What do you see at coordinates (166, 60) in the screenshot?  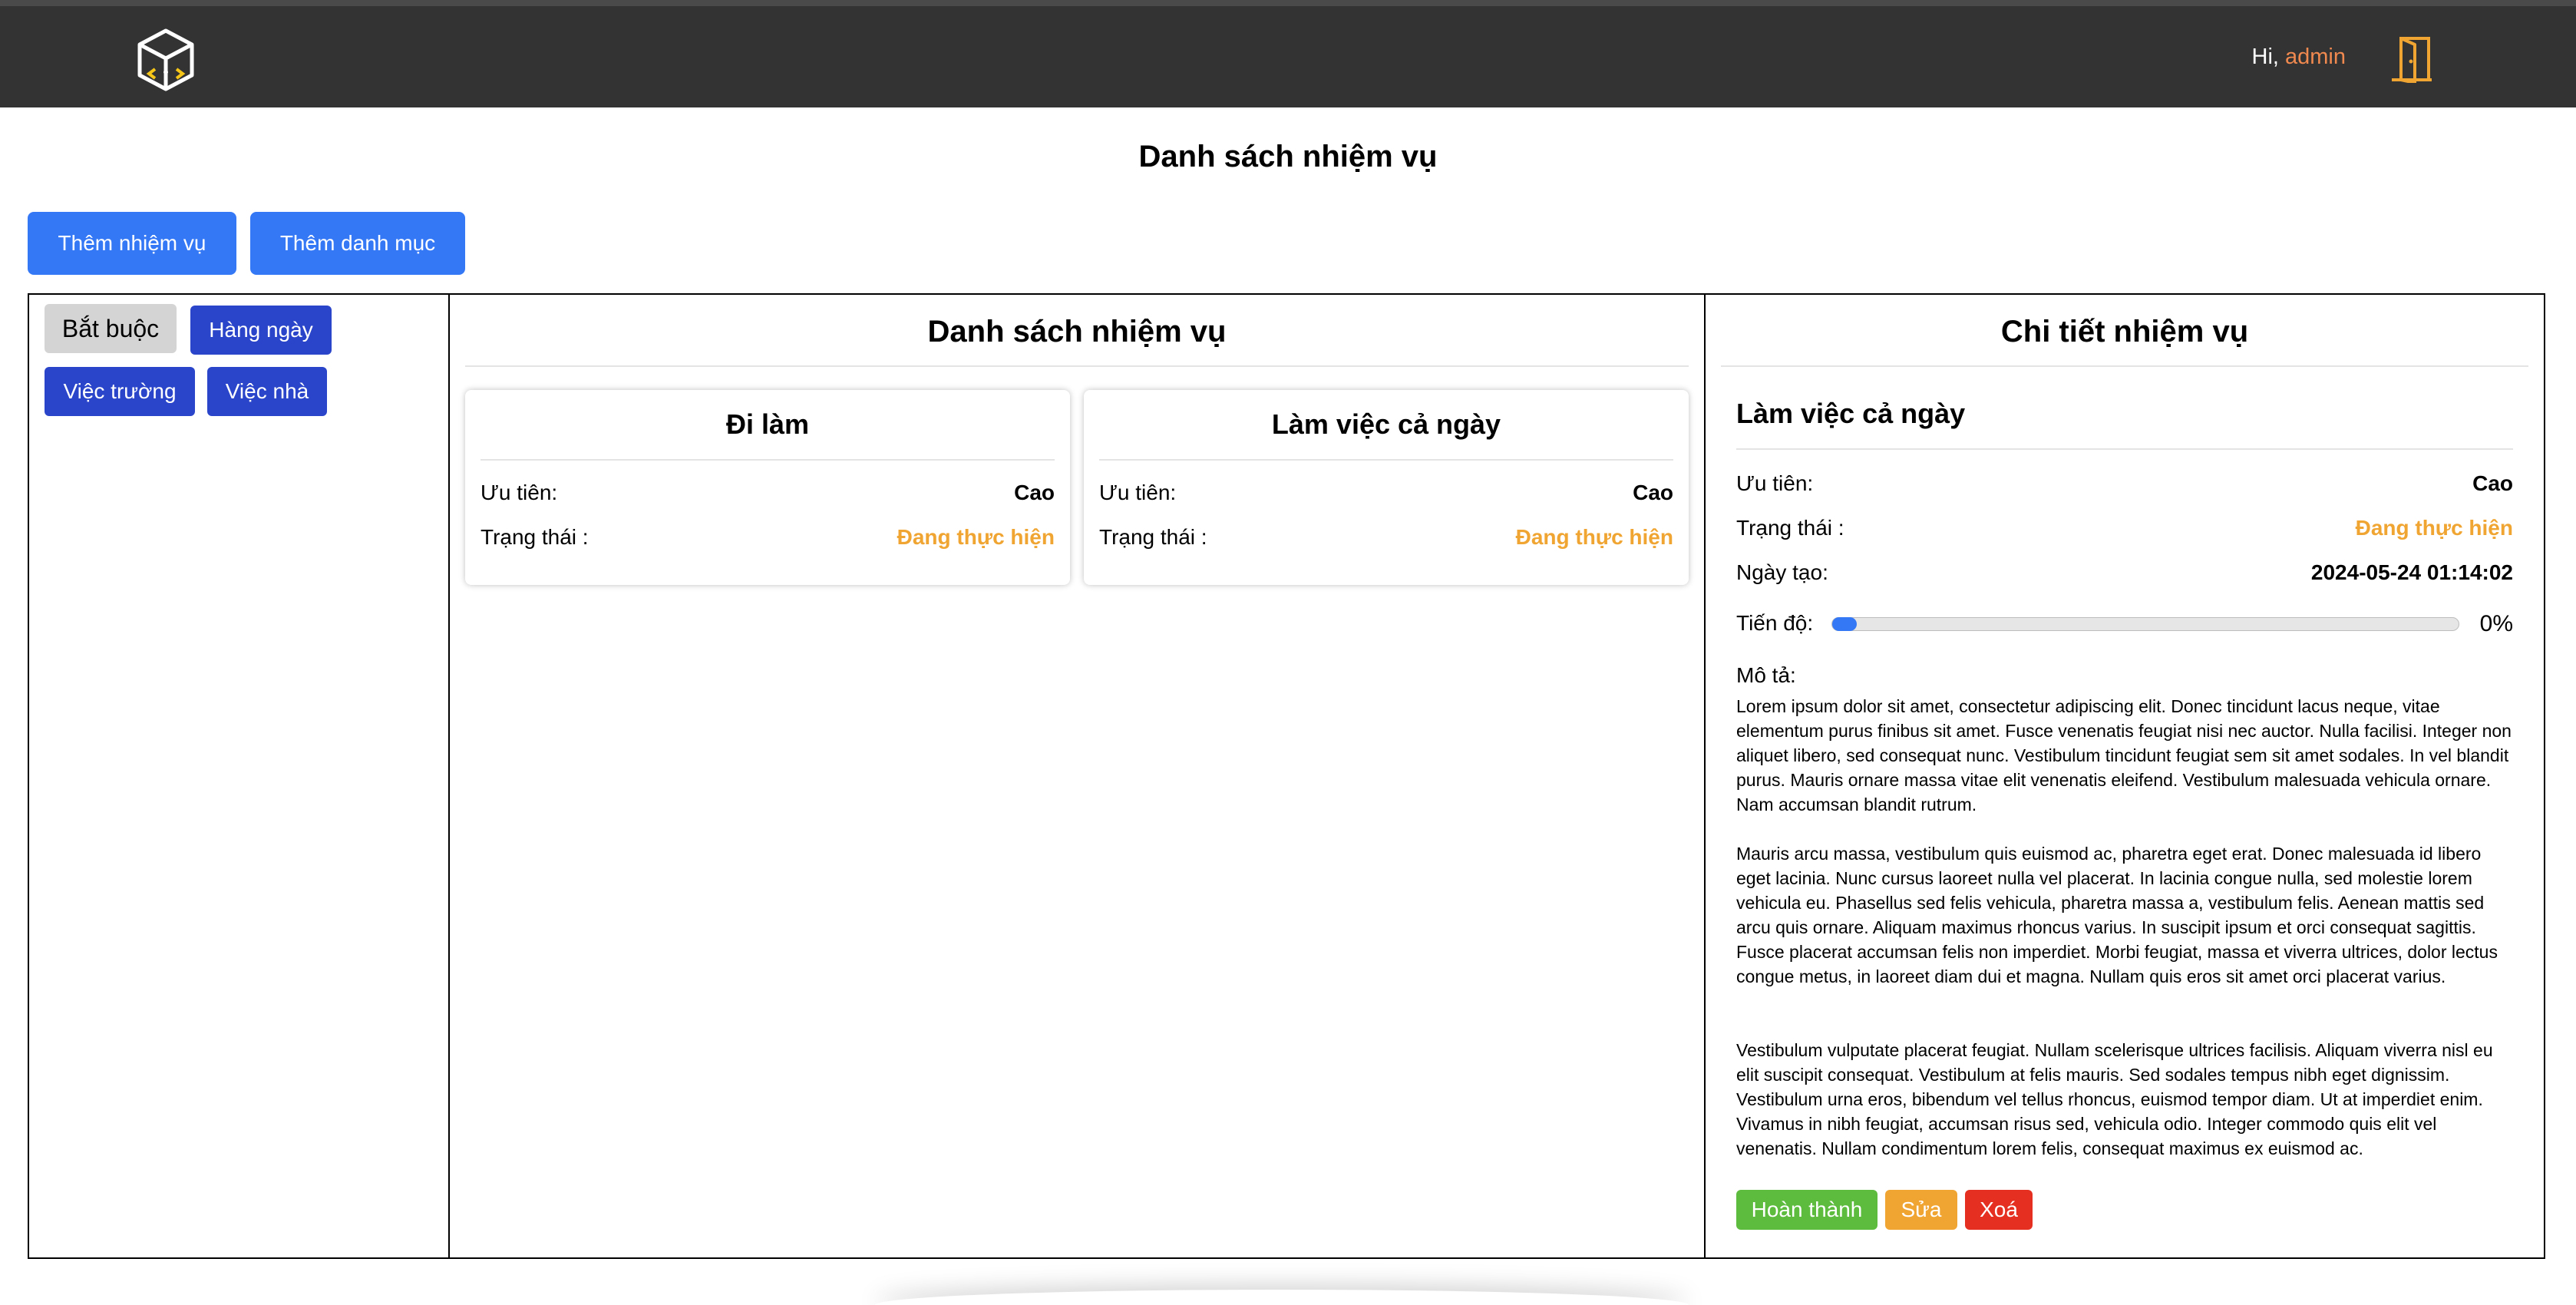 I see `cube-logo-icon` at bounding box center [166, 60].